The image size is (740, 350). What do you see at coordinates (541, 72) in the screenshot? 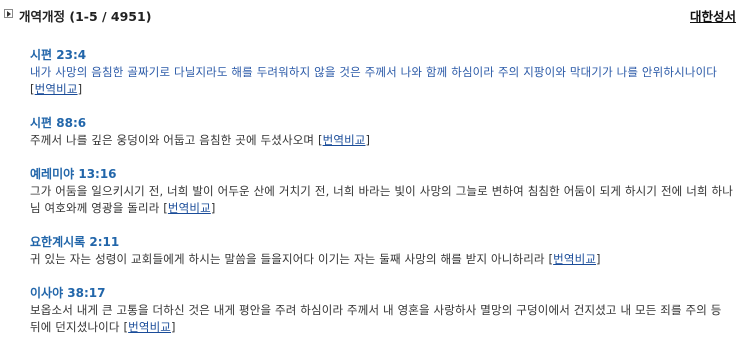
I see `verse-text-segment: 주께서 나와 함께 하심이라 주의 지팡이와 막대기가 나를 안위하시나이다` at bounding box center [541, 72].